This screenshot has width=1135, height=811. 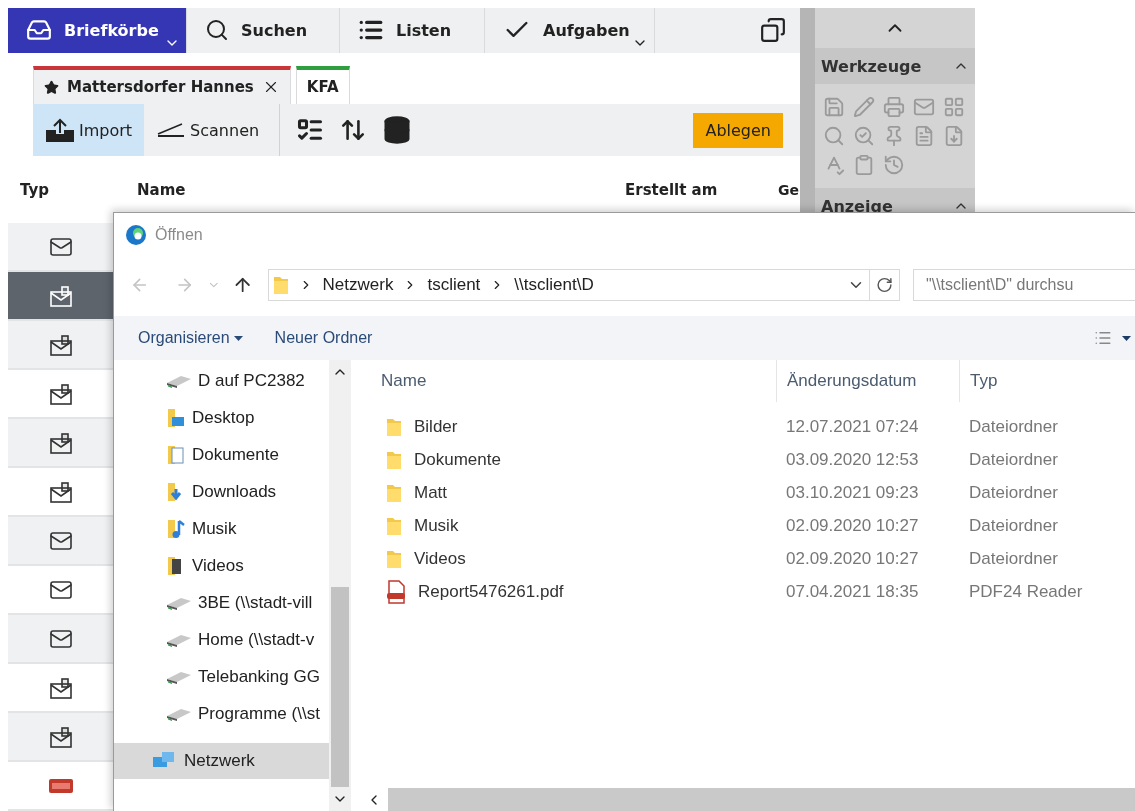 What do you see at coordinates (235, 454) in the screenshot?
I see `nav-pane-label: Dokumente` at bounding box center [235, 454].